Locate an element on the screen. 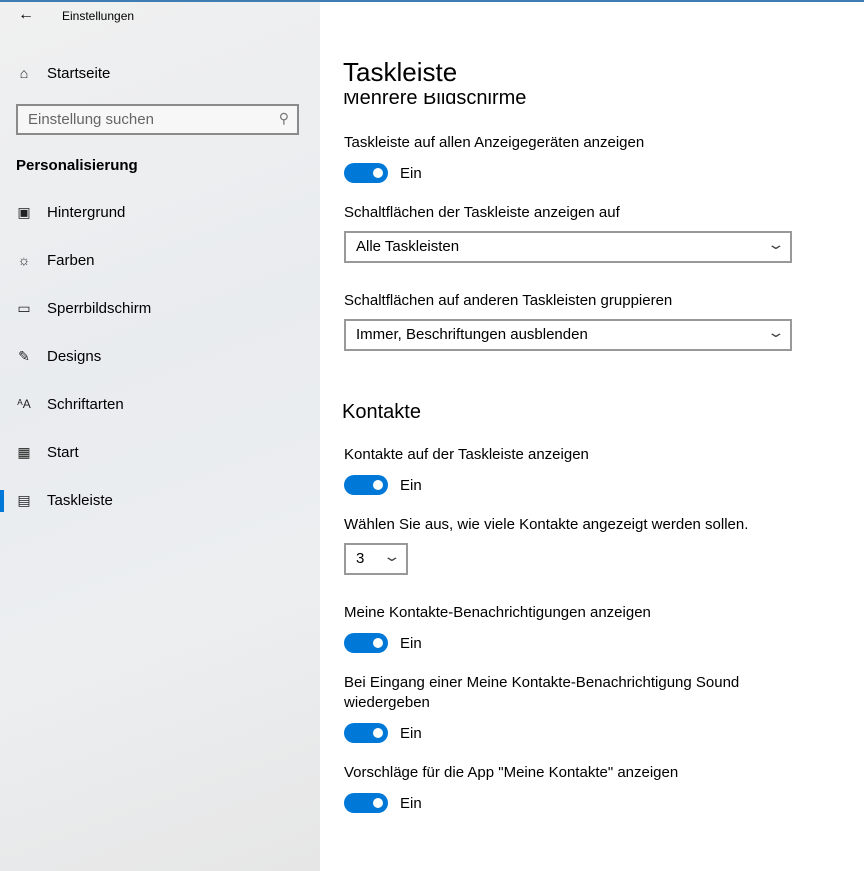 The height and width of the screenshot is (871, 864). toggle-app-suggestions is located at coordinates (366, 803).